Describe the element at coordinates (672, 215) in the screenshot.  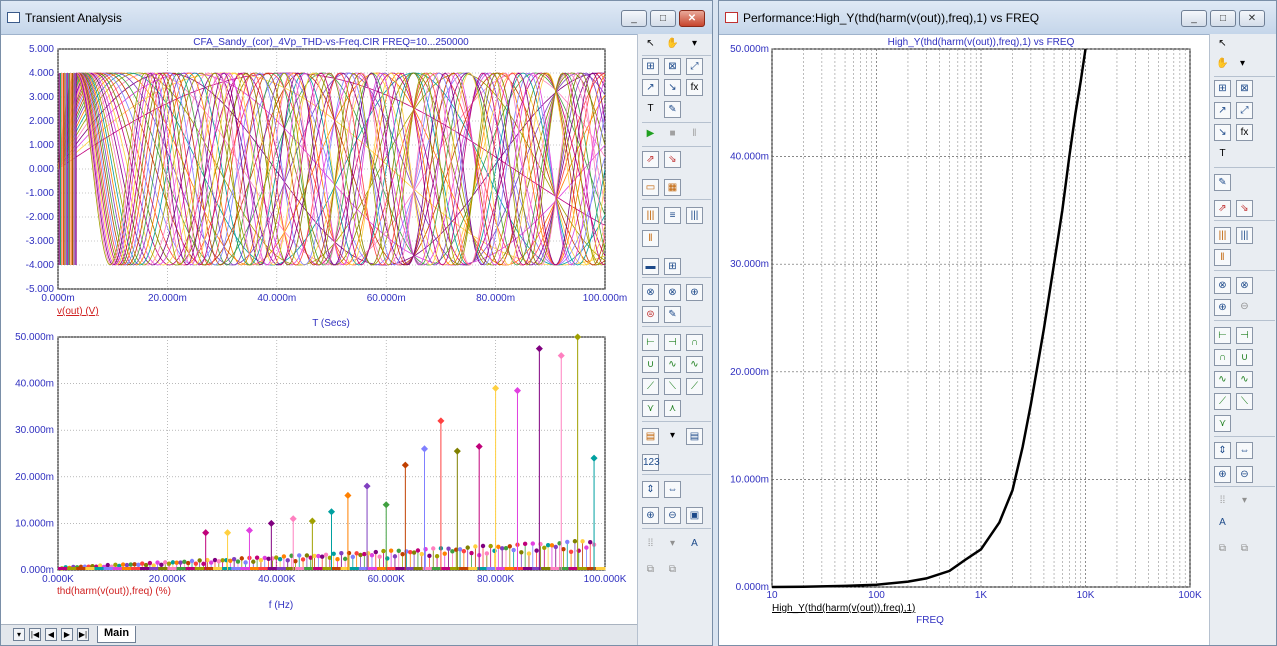
I see `horizontal-grid-icon: ≡` at that location.